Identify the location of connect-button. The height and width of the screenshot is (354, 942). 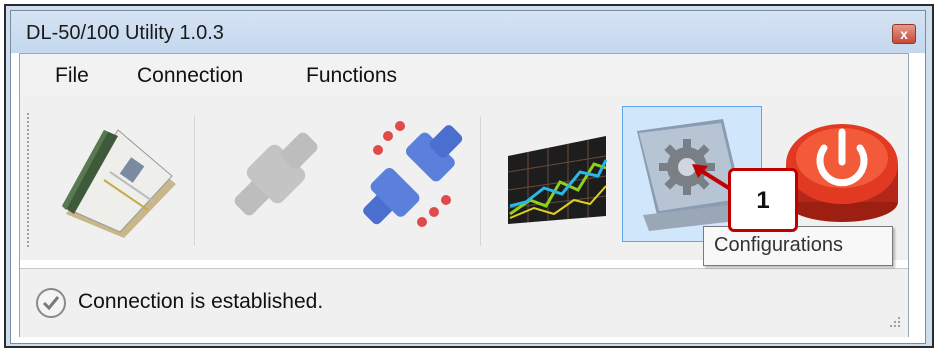
(276, 174).